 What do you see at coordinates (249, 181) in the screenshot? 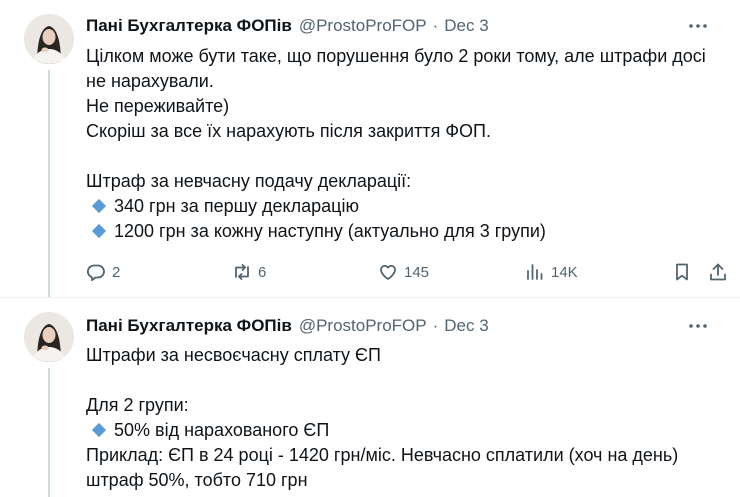
I see `tweet-text-line: Штраф за невчасну подачу декларації:` at bounding box center [249, 181].